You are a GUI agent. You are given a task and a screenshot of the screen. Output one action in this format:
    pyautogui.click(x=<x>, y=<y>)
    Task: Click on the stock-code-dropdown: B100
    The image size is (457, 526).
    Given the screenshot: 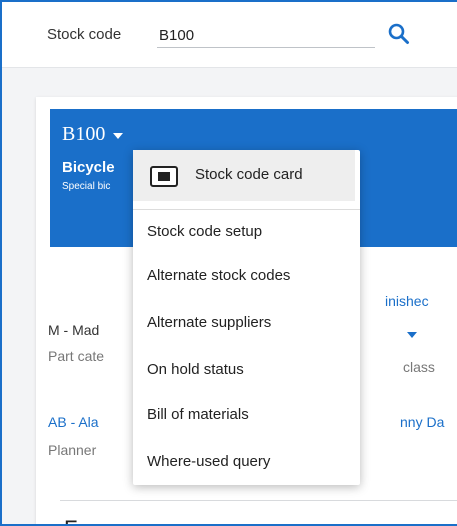 What is the action you would take?
    pyautogui.click(x=93, y=134)
    